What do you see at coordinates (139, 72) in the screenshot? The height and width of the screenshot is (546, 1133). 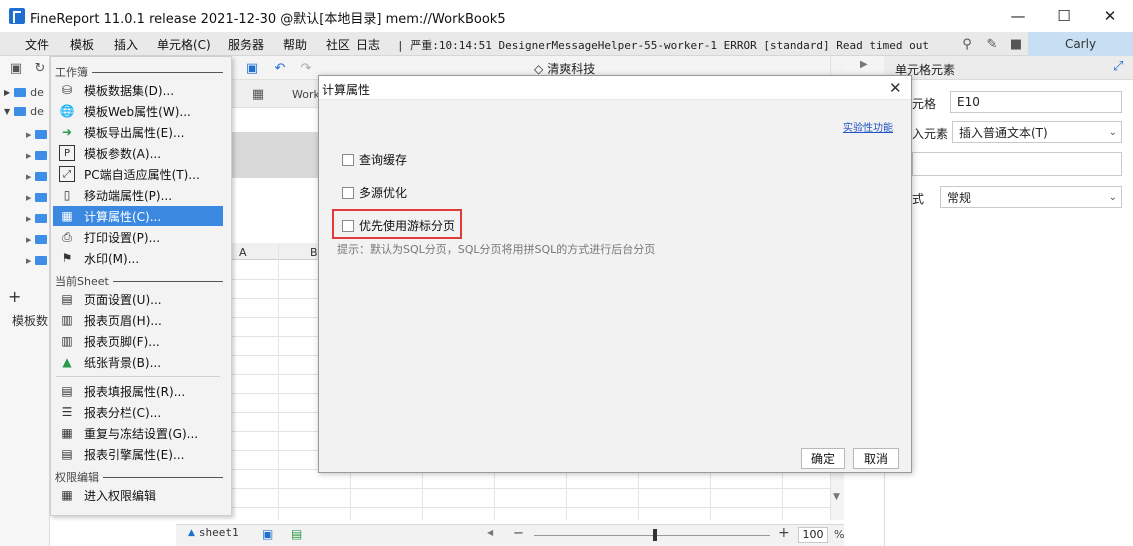 I see `section-workbook: 工作簿` at bounding box center [139, 72].